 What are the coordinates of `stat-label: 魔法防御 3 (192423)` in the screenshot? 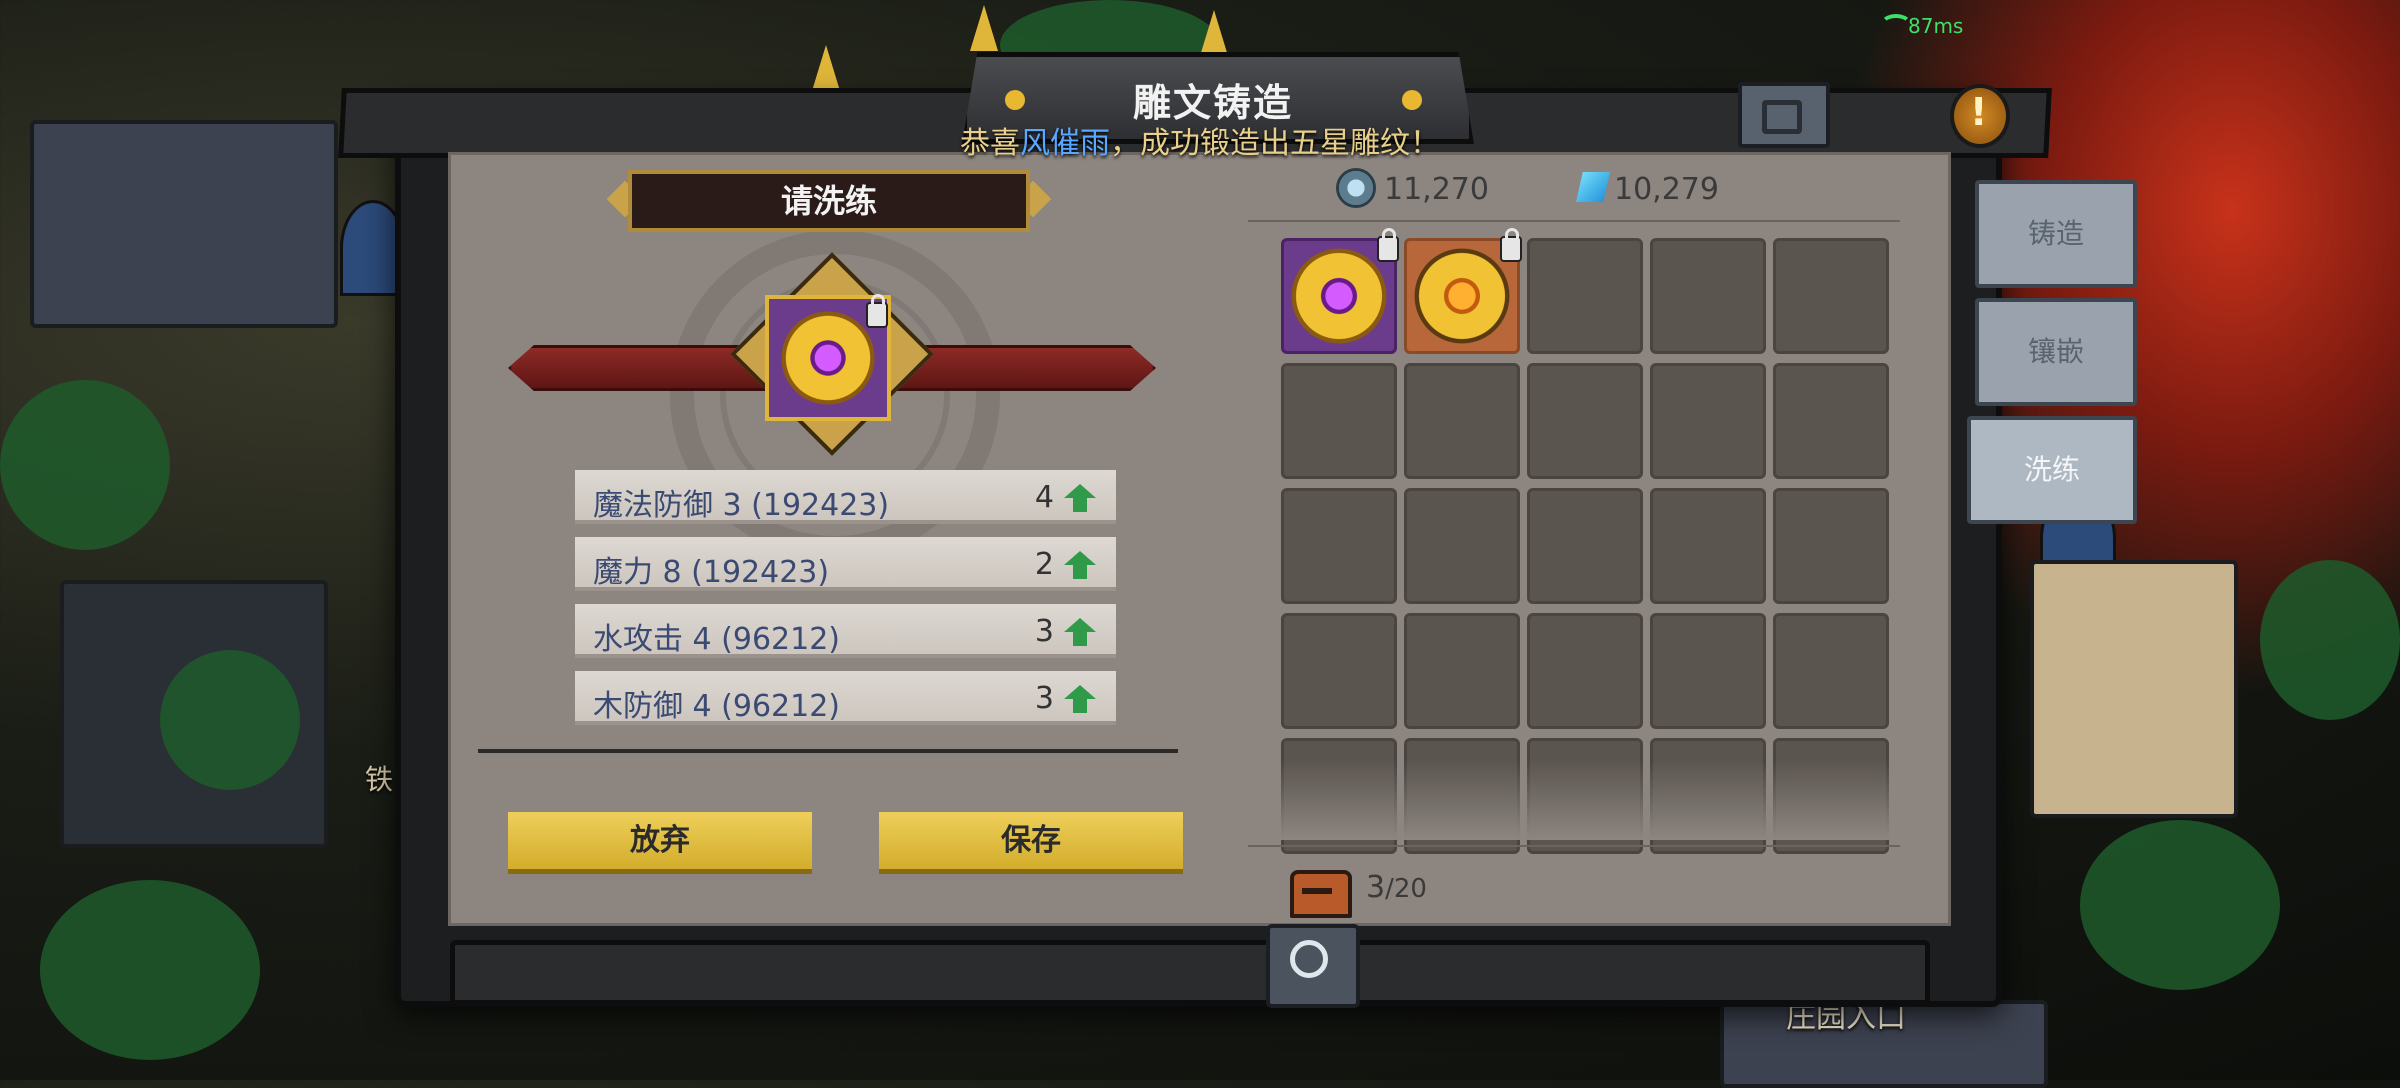 It's located at (741, 505).